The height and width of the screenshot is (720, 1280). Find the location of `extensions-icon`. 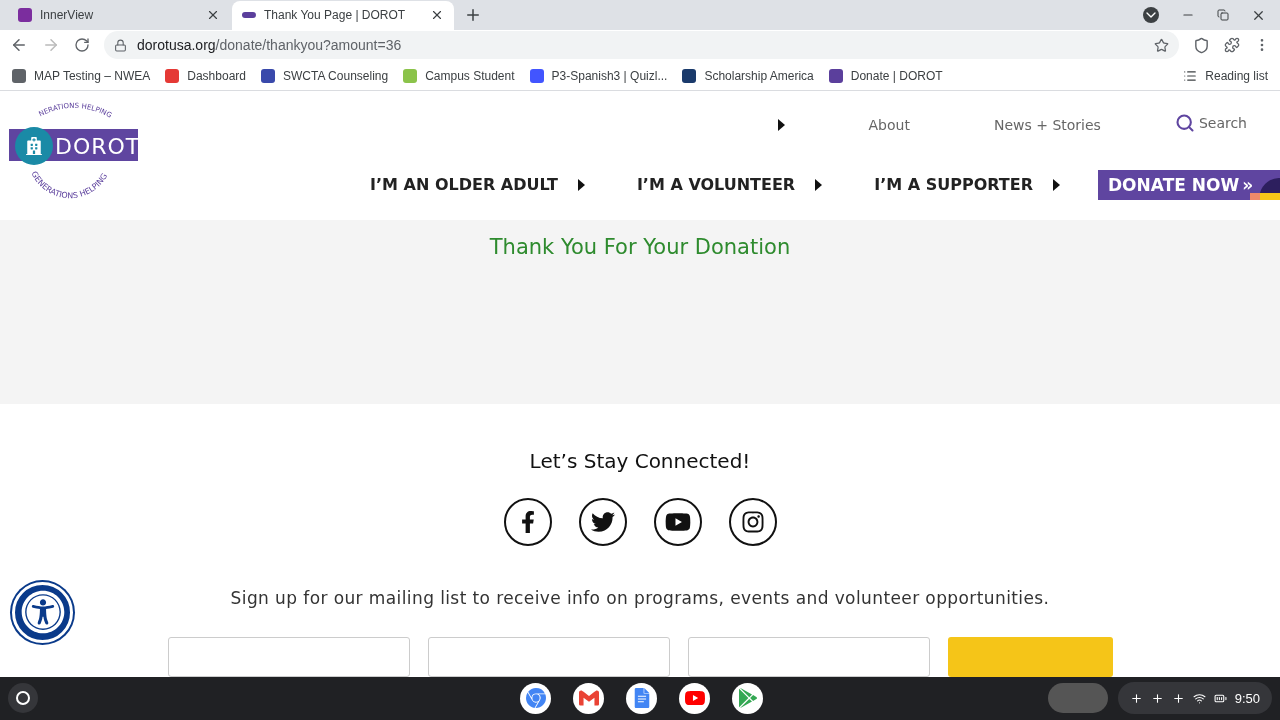

extensions-icon is located at coordinates (1232, 45).